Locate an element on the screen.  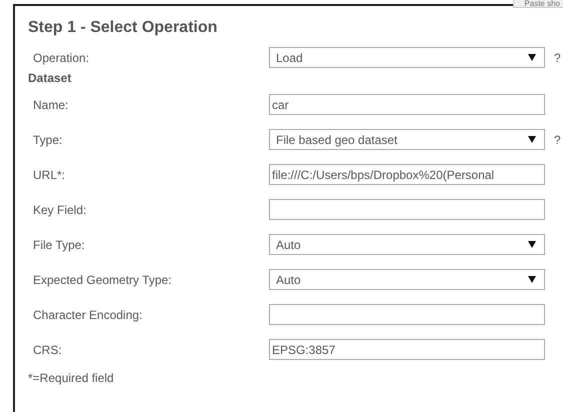
section-heading: Dataset is located at coordinates (50, 78).